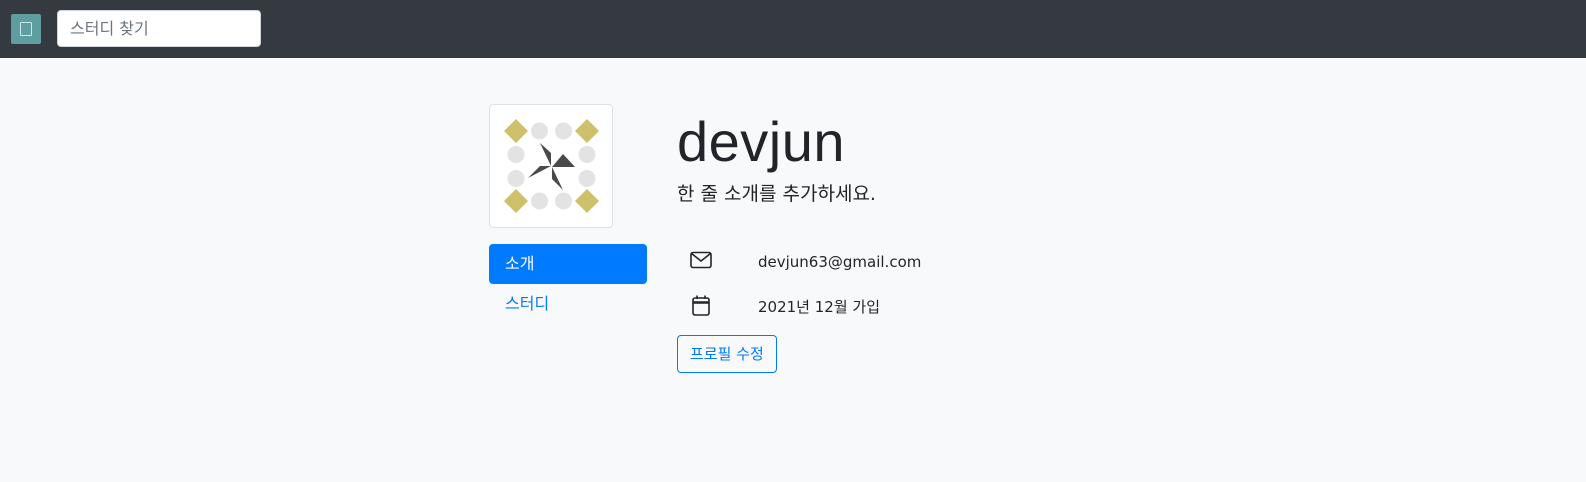 This screenshot has height=482, width=1586. Describe the element at coordinates (568, 264) in the screenshot. I see `tab-intro: 소개` at that location.